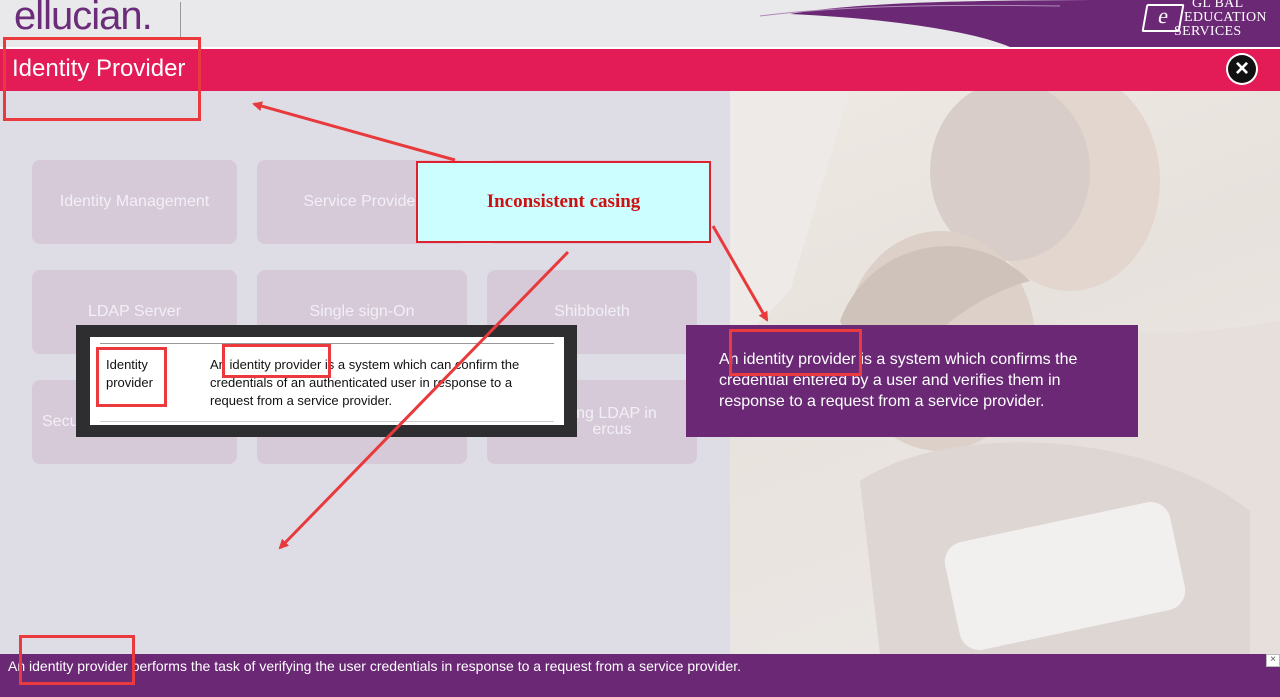  What do you see at coordinates (1273, 660) in the screenshot?
I see `caption-close-button: ×` at bounding box center [1273, 660].